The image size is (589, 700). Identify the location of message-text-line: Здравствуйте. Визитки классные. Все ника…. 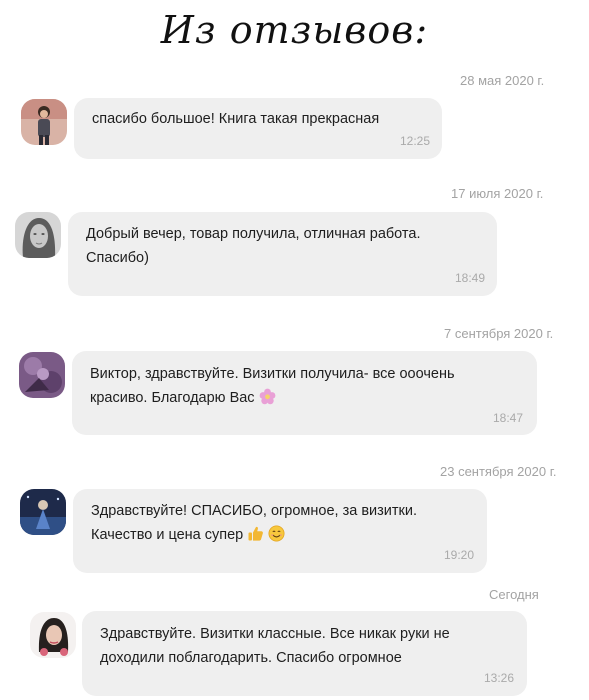
(275, 634).